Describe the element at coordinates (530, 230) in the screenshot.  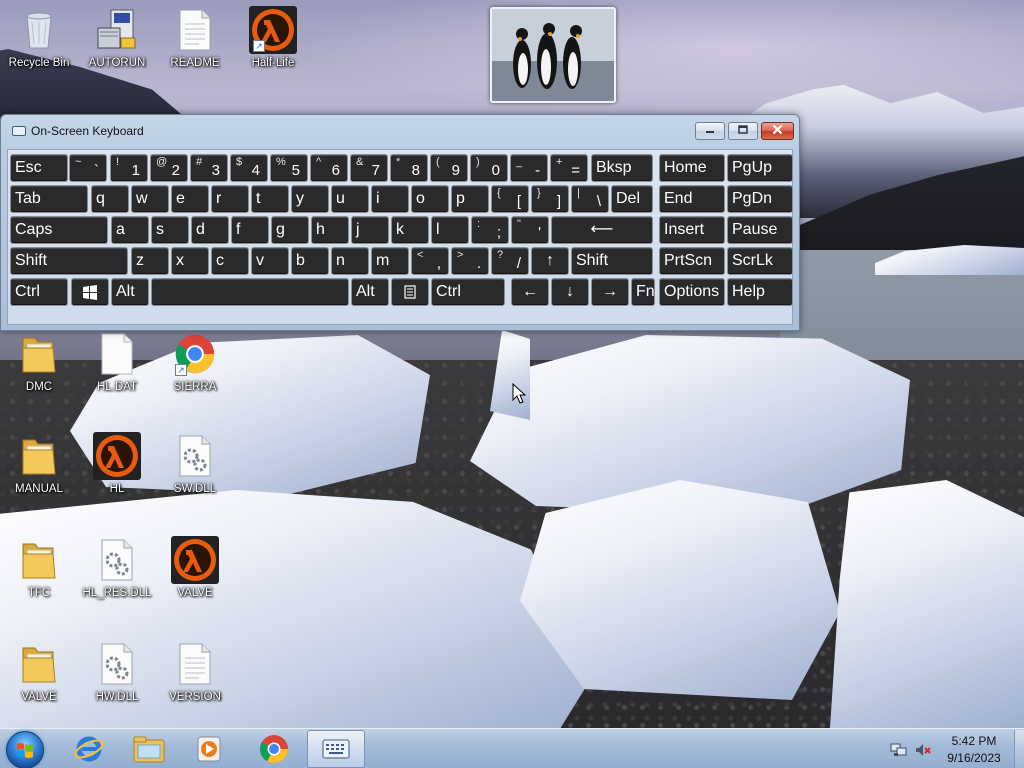
I see `key-': " '` at that location.